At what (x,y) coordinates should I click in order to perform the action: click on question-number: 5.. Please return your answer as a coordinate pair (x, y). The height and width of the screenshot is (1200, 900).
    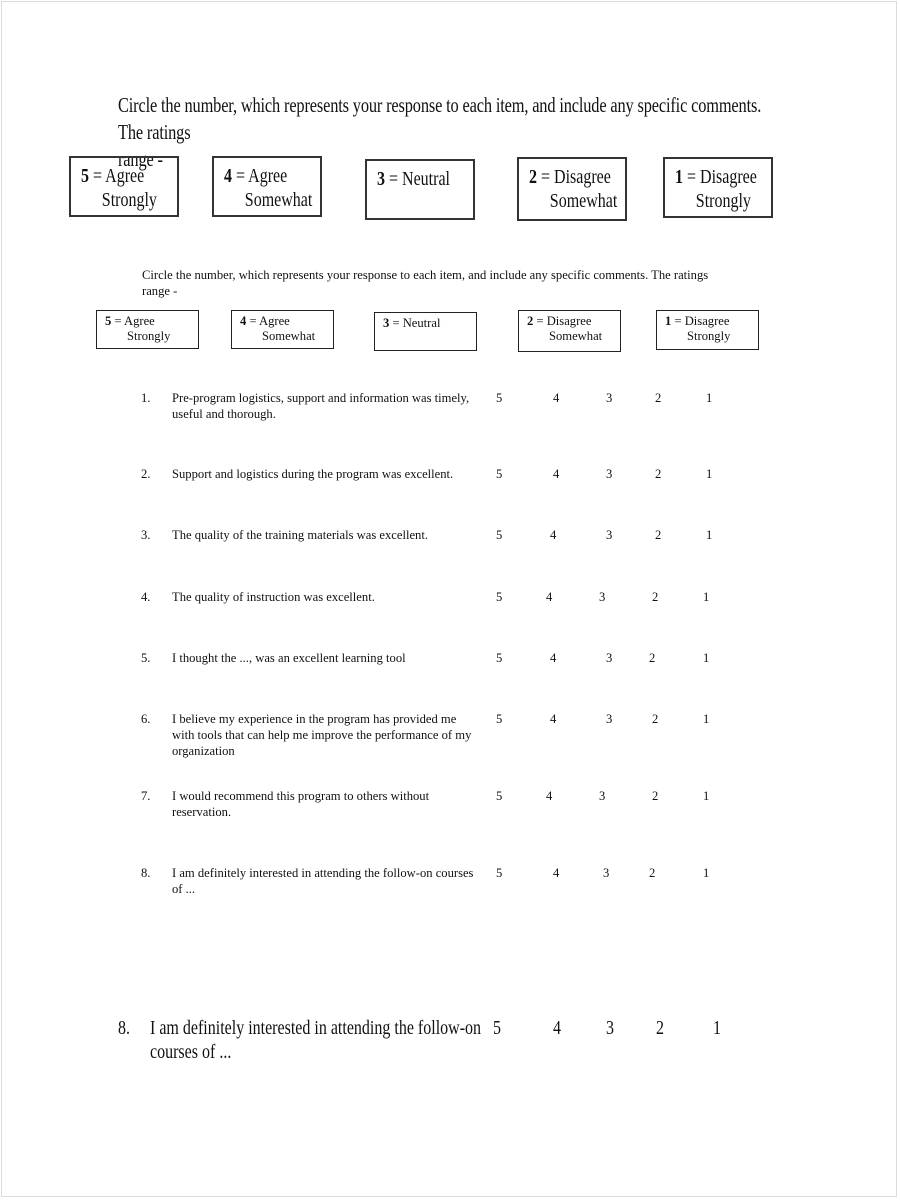
    Looking at the image, I should click on (146, 658).